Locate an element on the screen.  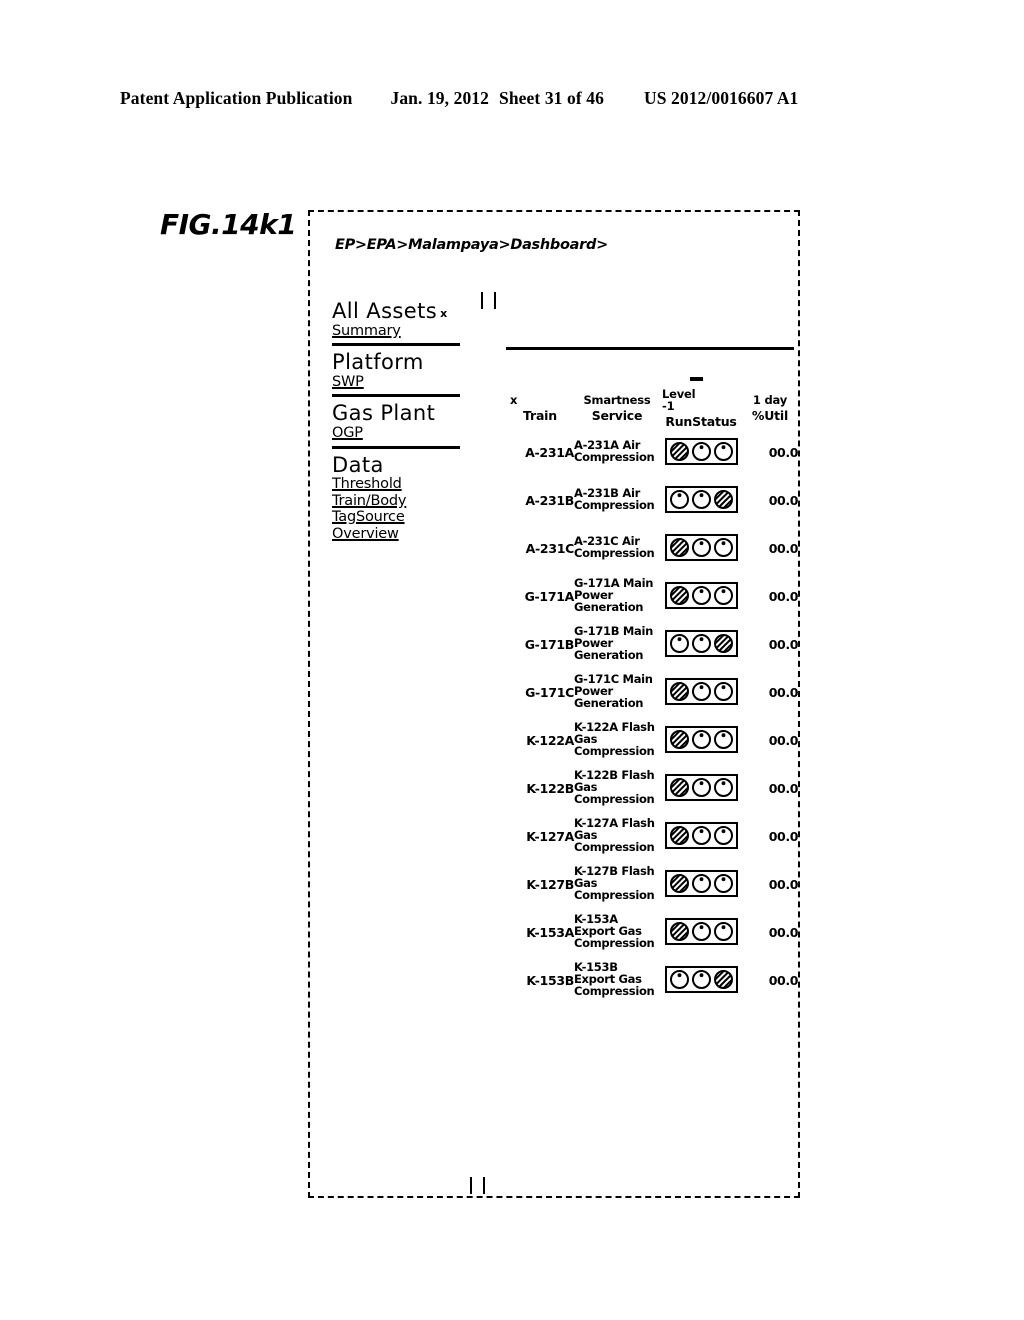
cell-train: K-153A is located at coordinates (540, 932).